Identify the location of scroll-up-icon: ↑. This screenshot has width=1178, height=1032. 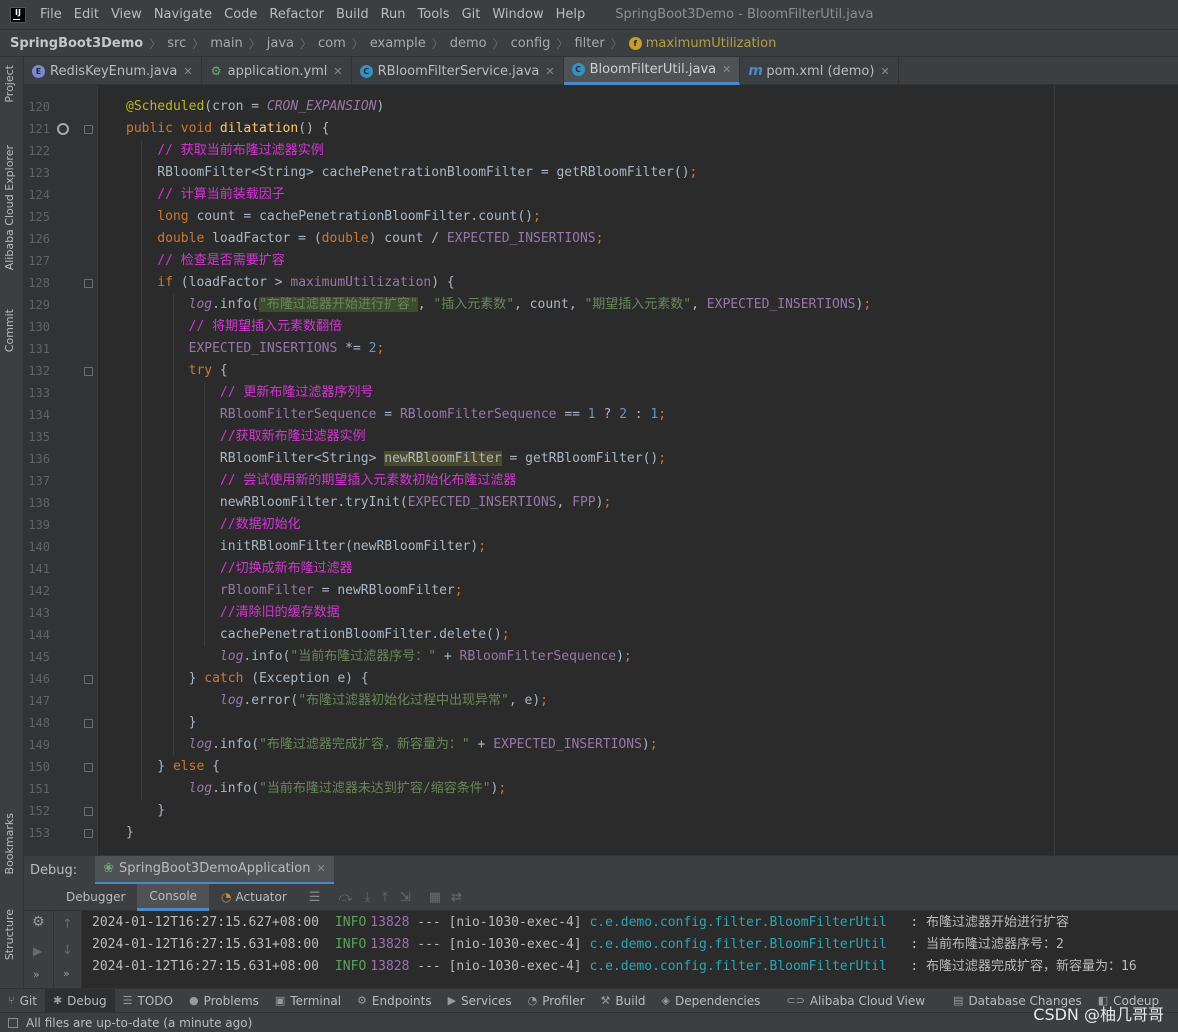
(67, 924).